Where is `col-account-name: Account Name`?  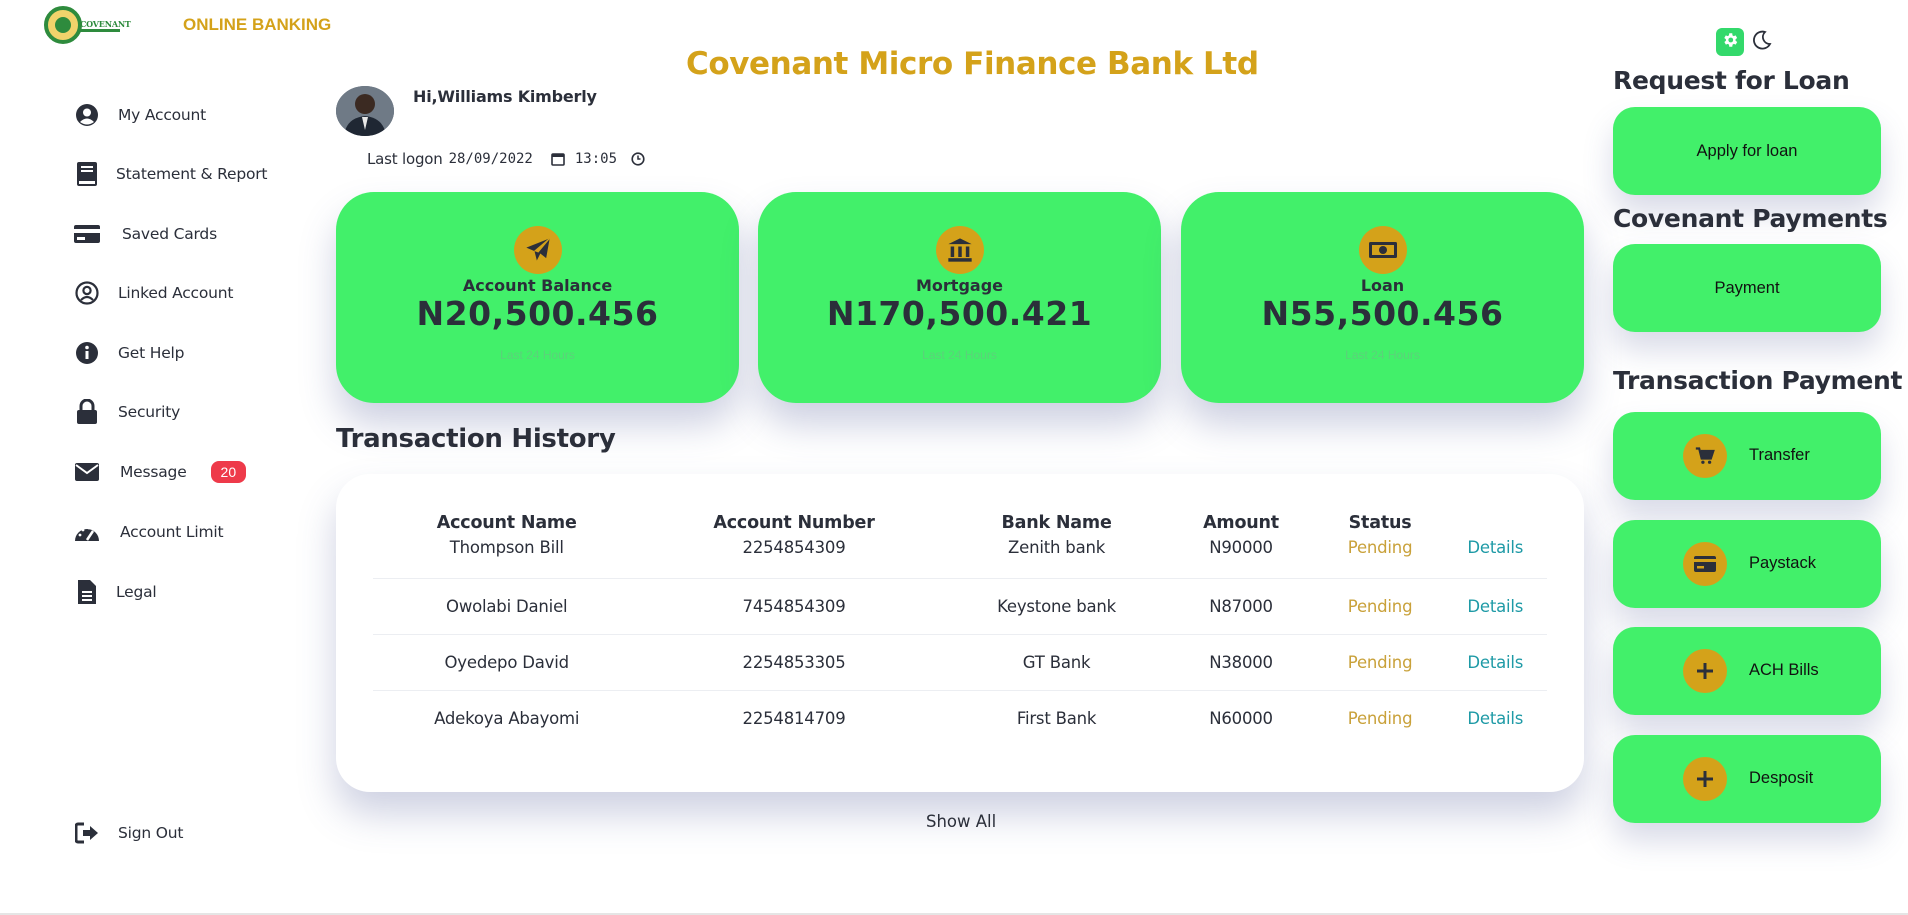
col-account-name: Account Name is located at coordinates (506, 523).